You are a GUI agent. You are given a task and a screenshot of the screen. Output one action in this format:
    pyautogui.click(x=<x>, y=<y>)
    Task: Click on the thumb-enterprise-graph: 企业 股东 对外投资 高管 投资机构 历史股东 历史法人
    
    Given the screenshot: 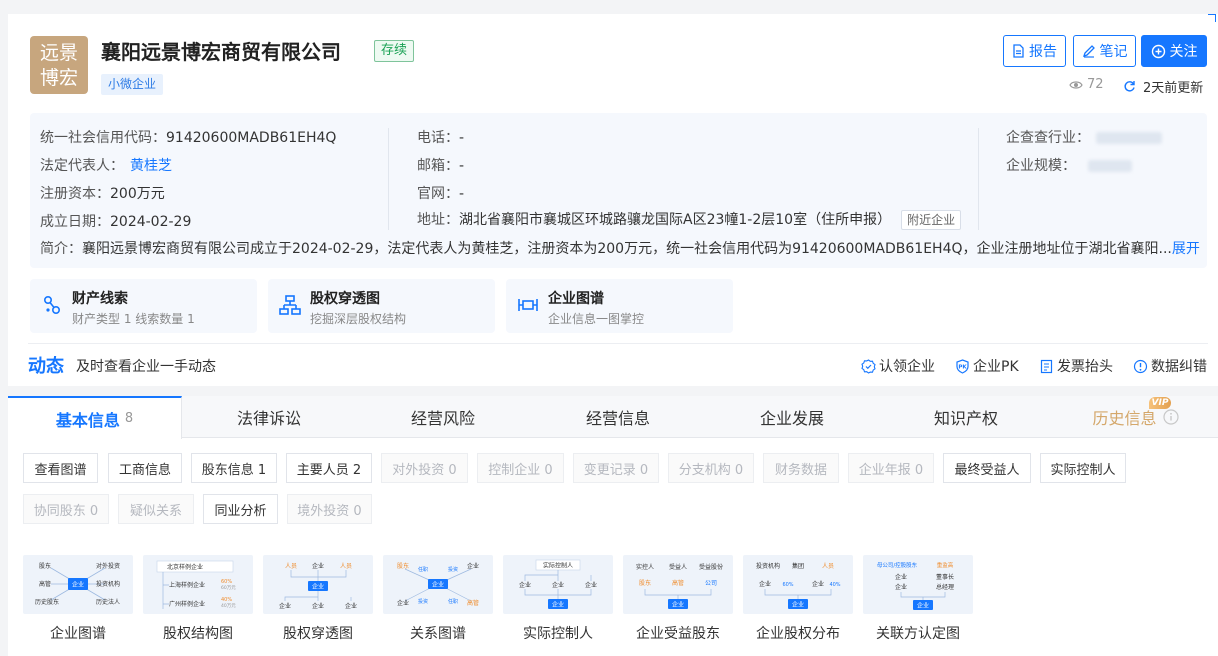 What is the action you would take?
    pyautogui.click(x=78, y=584)
    